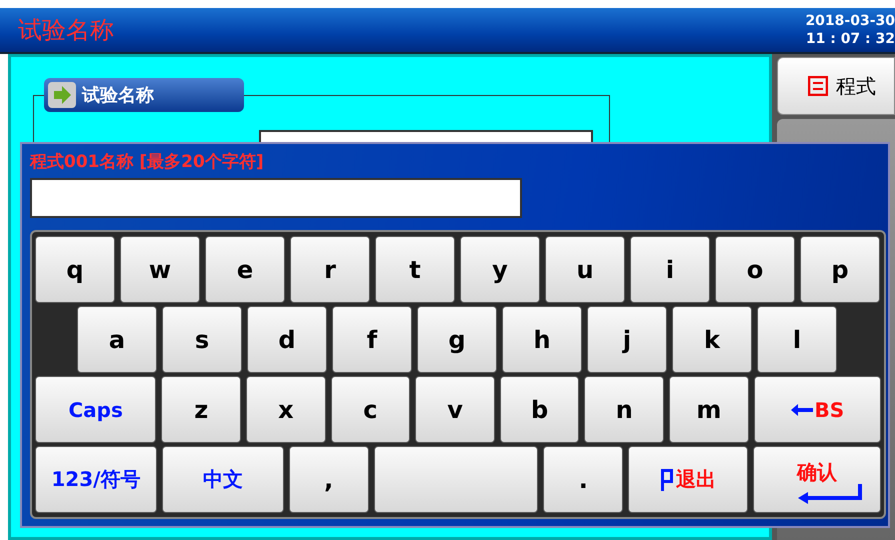  Describe the element at coordinates (624, 409) in the screenshot. I see `letter-key: n` at that location.